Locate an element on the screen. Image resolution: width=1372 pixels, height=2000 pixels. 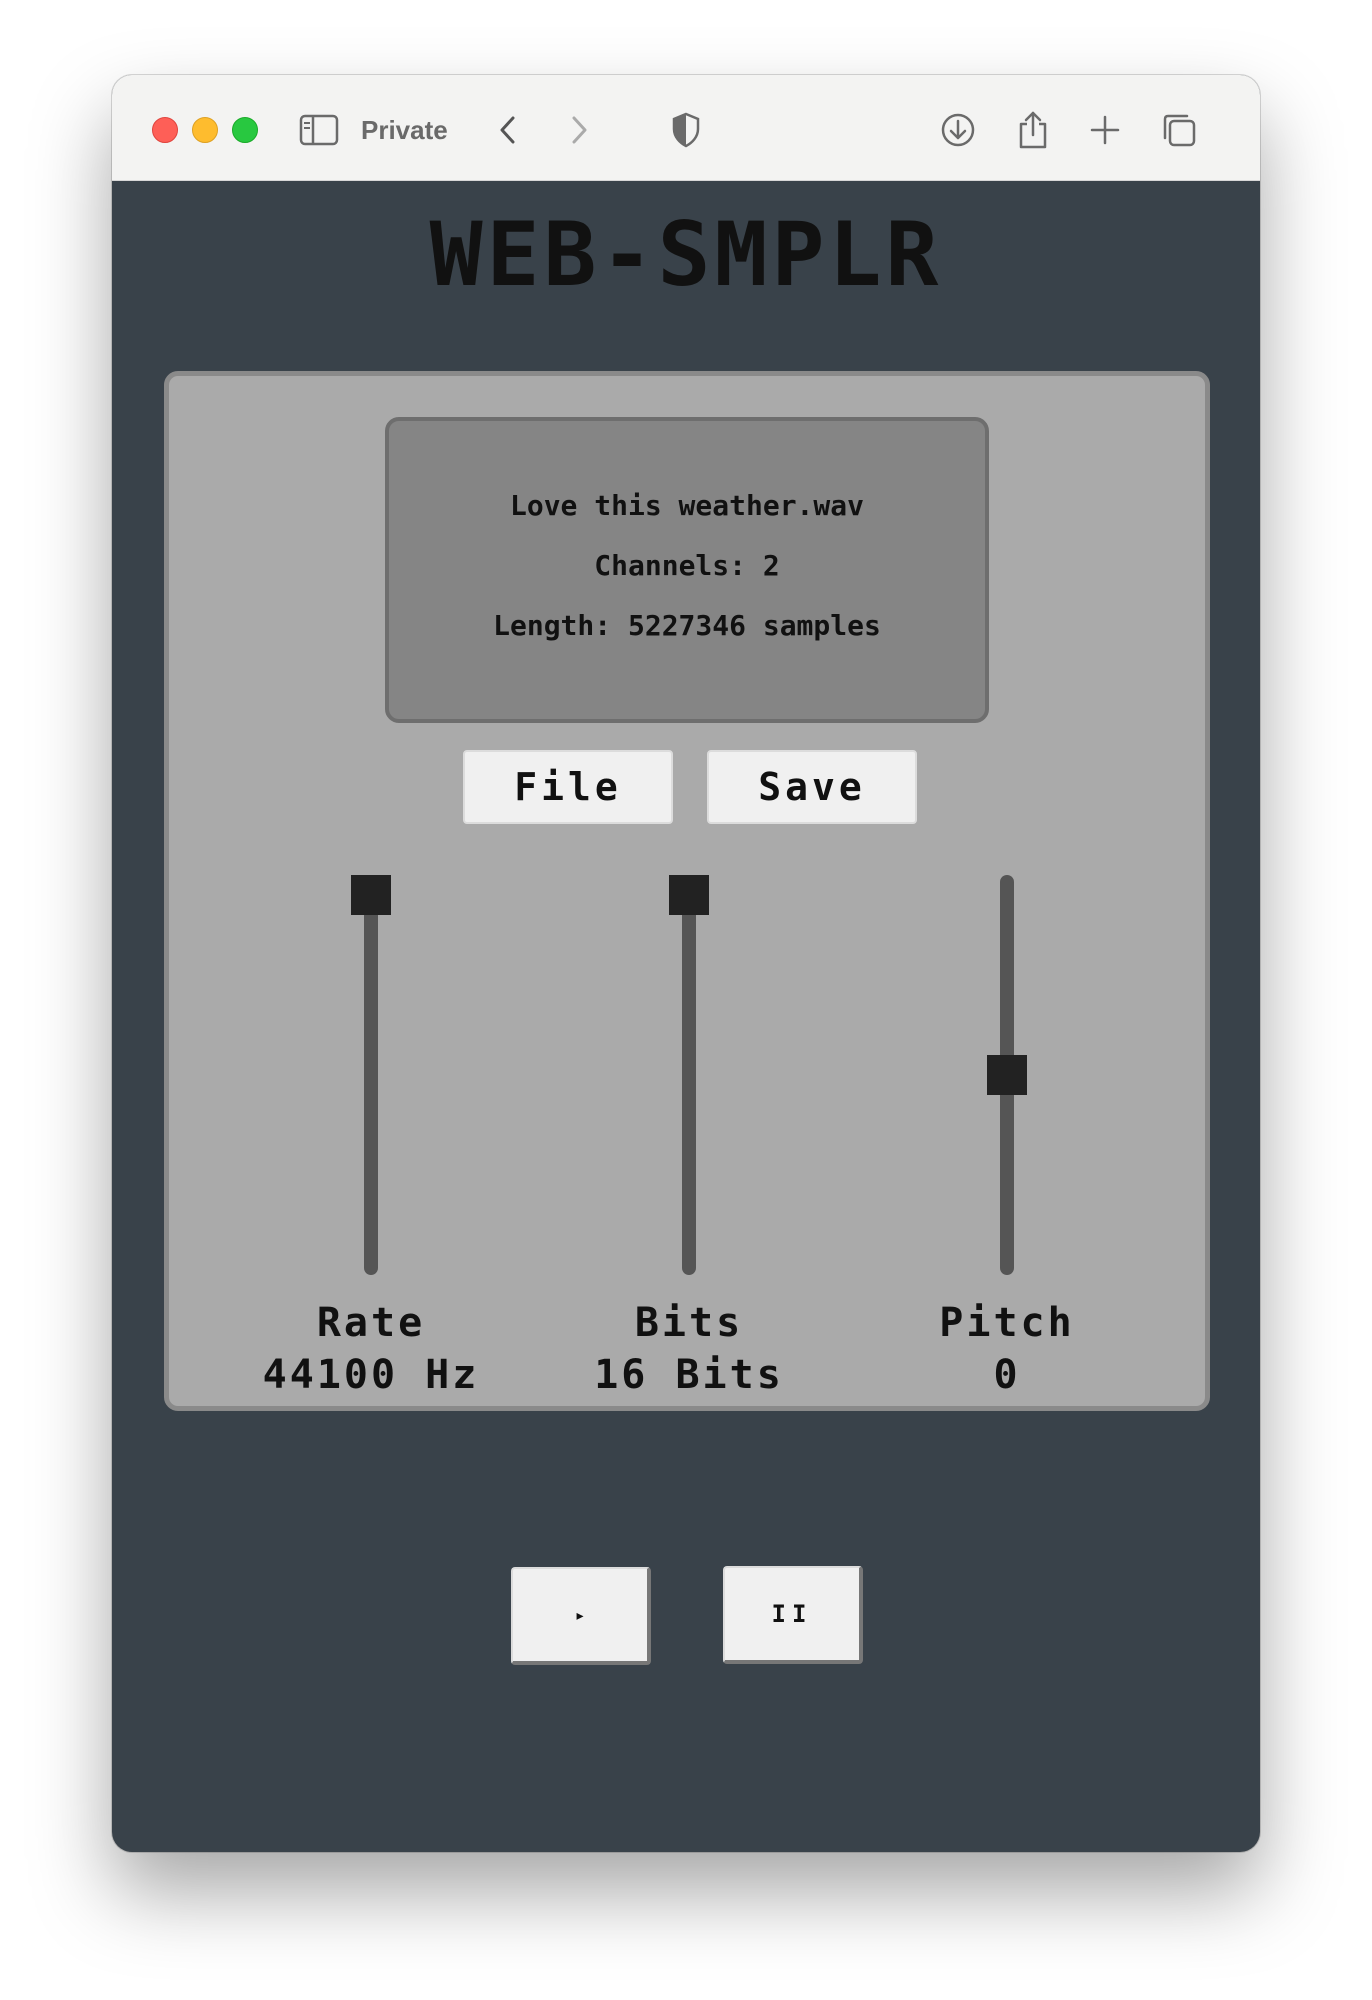
bits-label: Bits is located at coordinates (689, 1323).